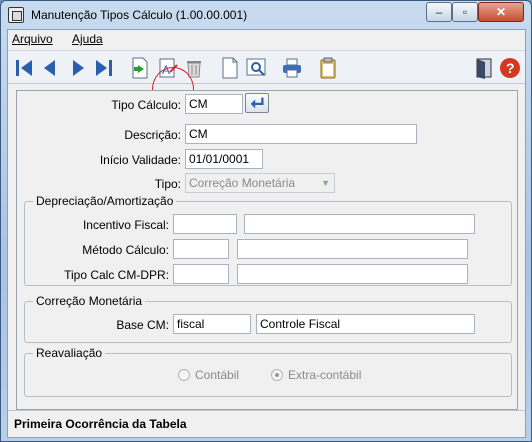 The width and height of the screenshot is (532, 442). Describe the element at coordinates (217, 375) in the screenshot. I see `contabil-label: Contábil` at that location.